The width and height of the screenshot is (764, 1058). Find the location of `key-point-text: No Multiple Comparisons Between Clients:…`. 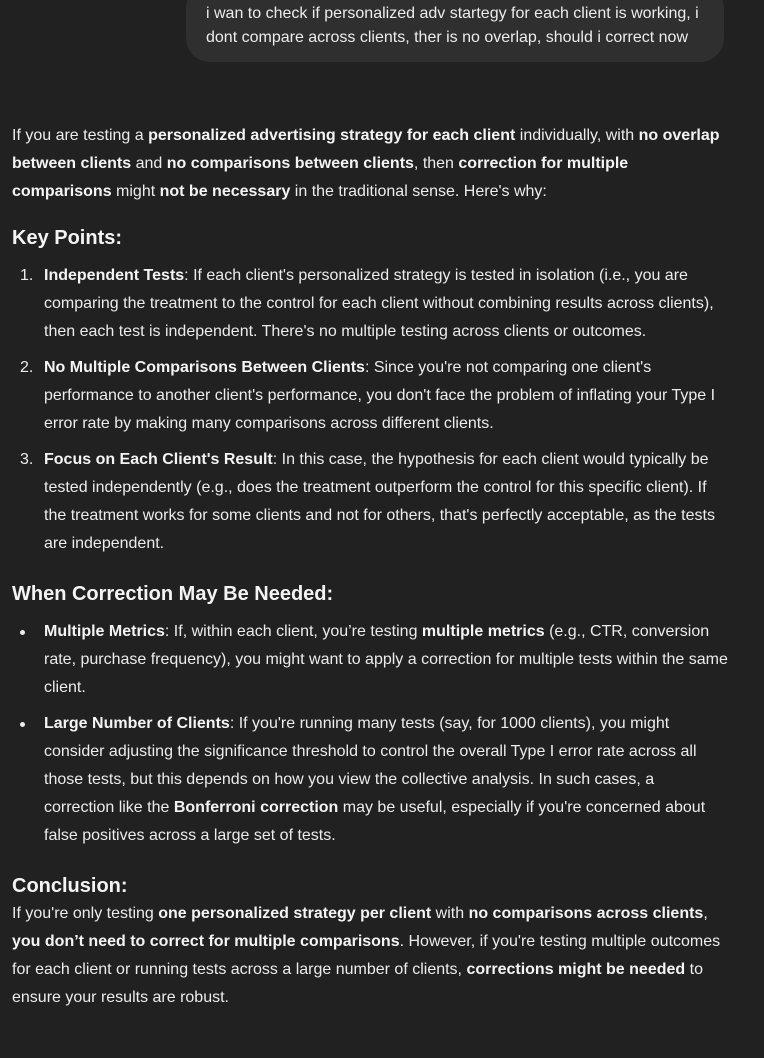

key-point-text: No Multiple Comparisons Between Clients:… is located at coordinates (380, 395).